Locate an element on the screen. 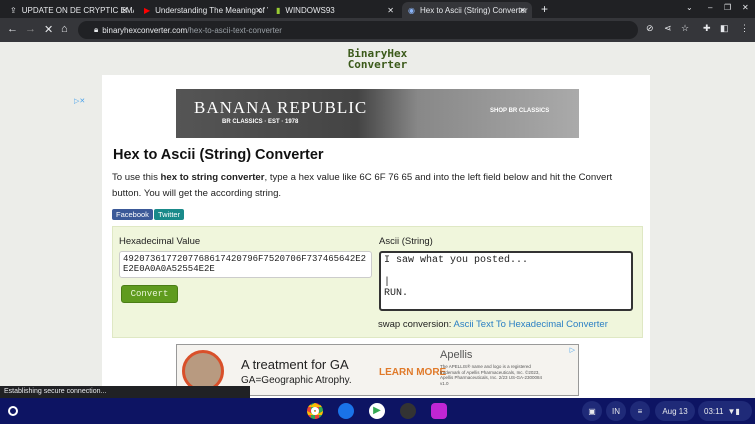 The image size is (755, 424). ascii-output: I saw what you posted... | RUN. is located at coordinates (506, 281).